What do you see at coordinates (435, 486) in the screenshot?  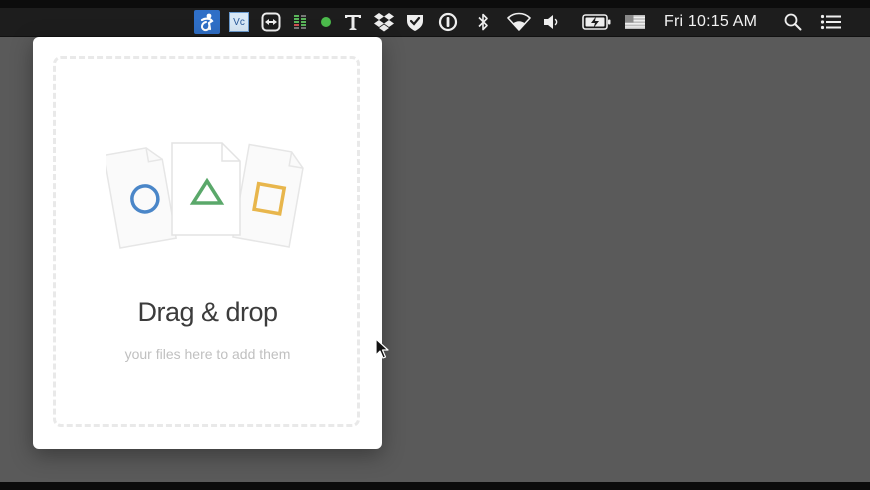 I see `screen-bottom-edge` at bounding box center [435, 486].